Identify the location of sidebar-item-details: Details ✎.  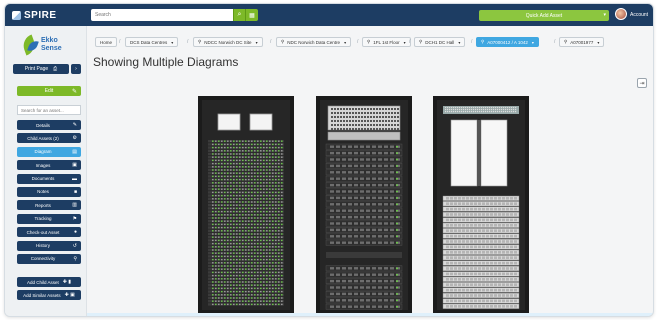
(49, 125).